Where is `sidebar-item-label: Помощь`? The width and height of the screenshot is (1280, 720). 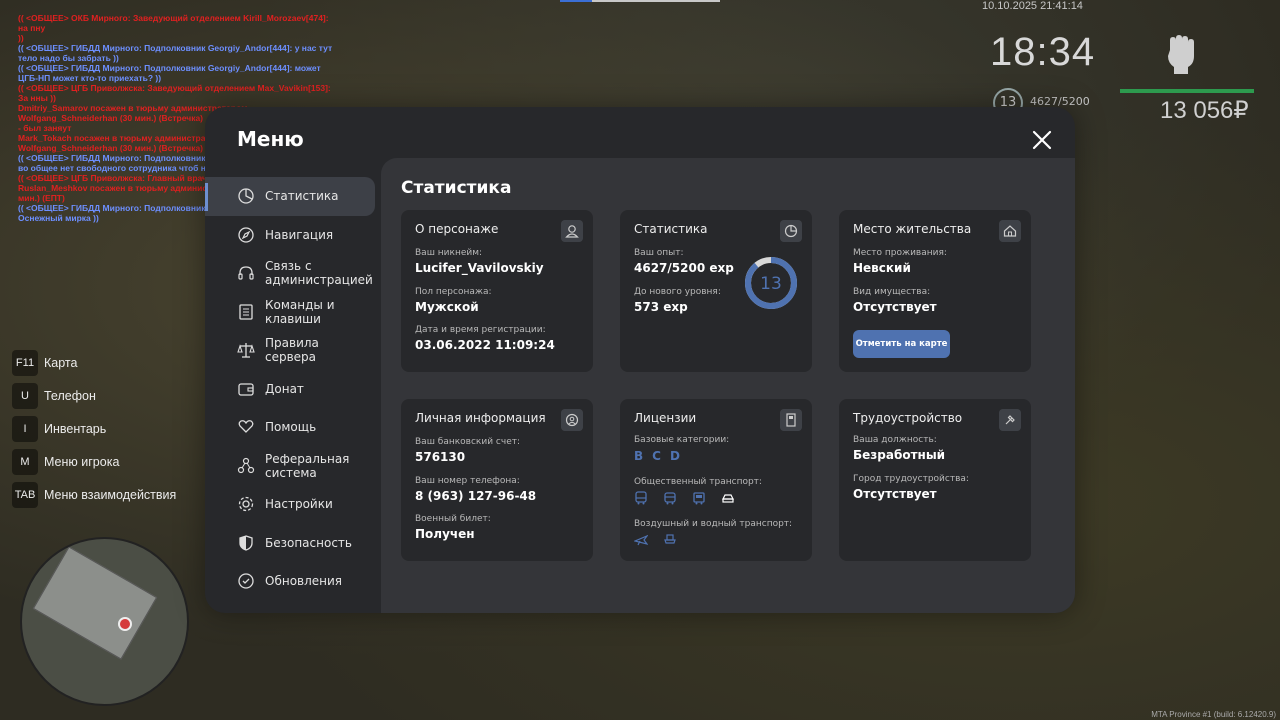
sidebar-item-label: Помощь is located at coordinates (291, 427).